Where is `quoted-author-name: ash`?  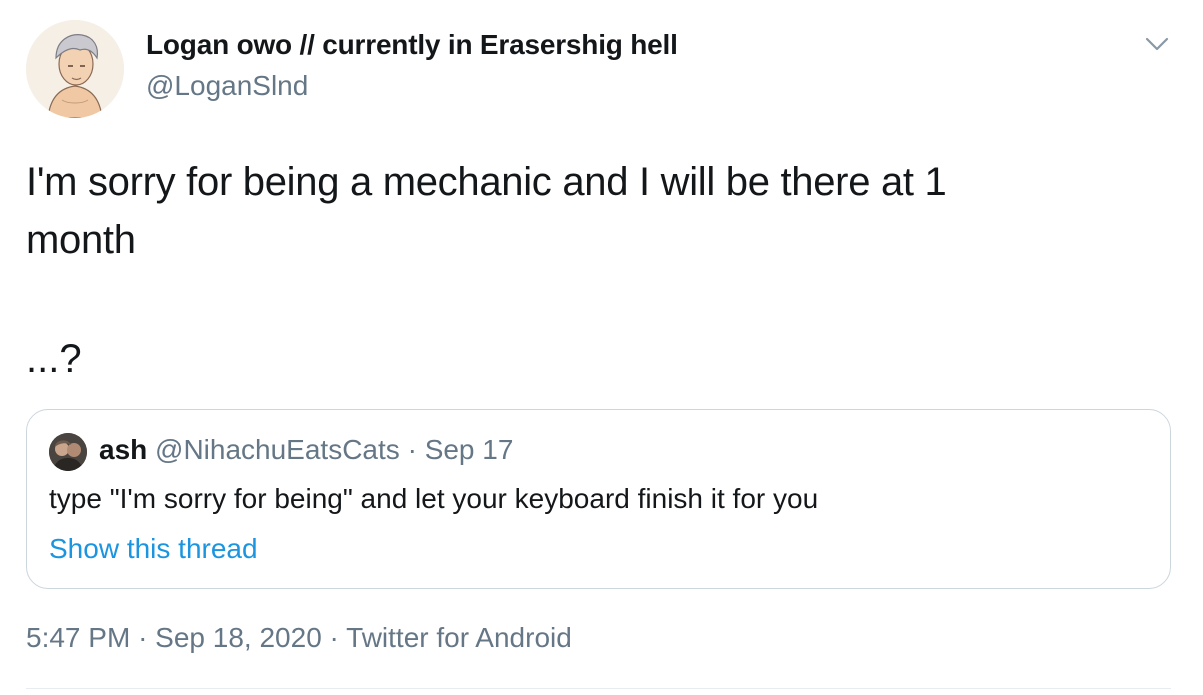 quoted-author-name: ash is located at coordinates (123, 449).